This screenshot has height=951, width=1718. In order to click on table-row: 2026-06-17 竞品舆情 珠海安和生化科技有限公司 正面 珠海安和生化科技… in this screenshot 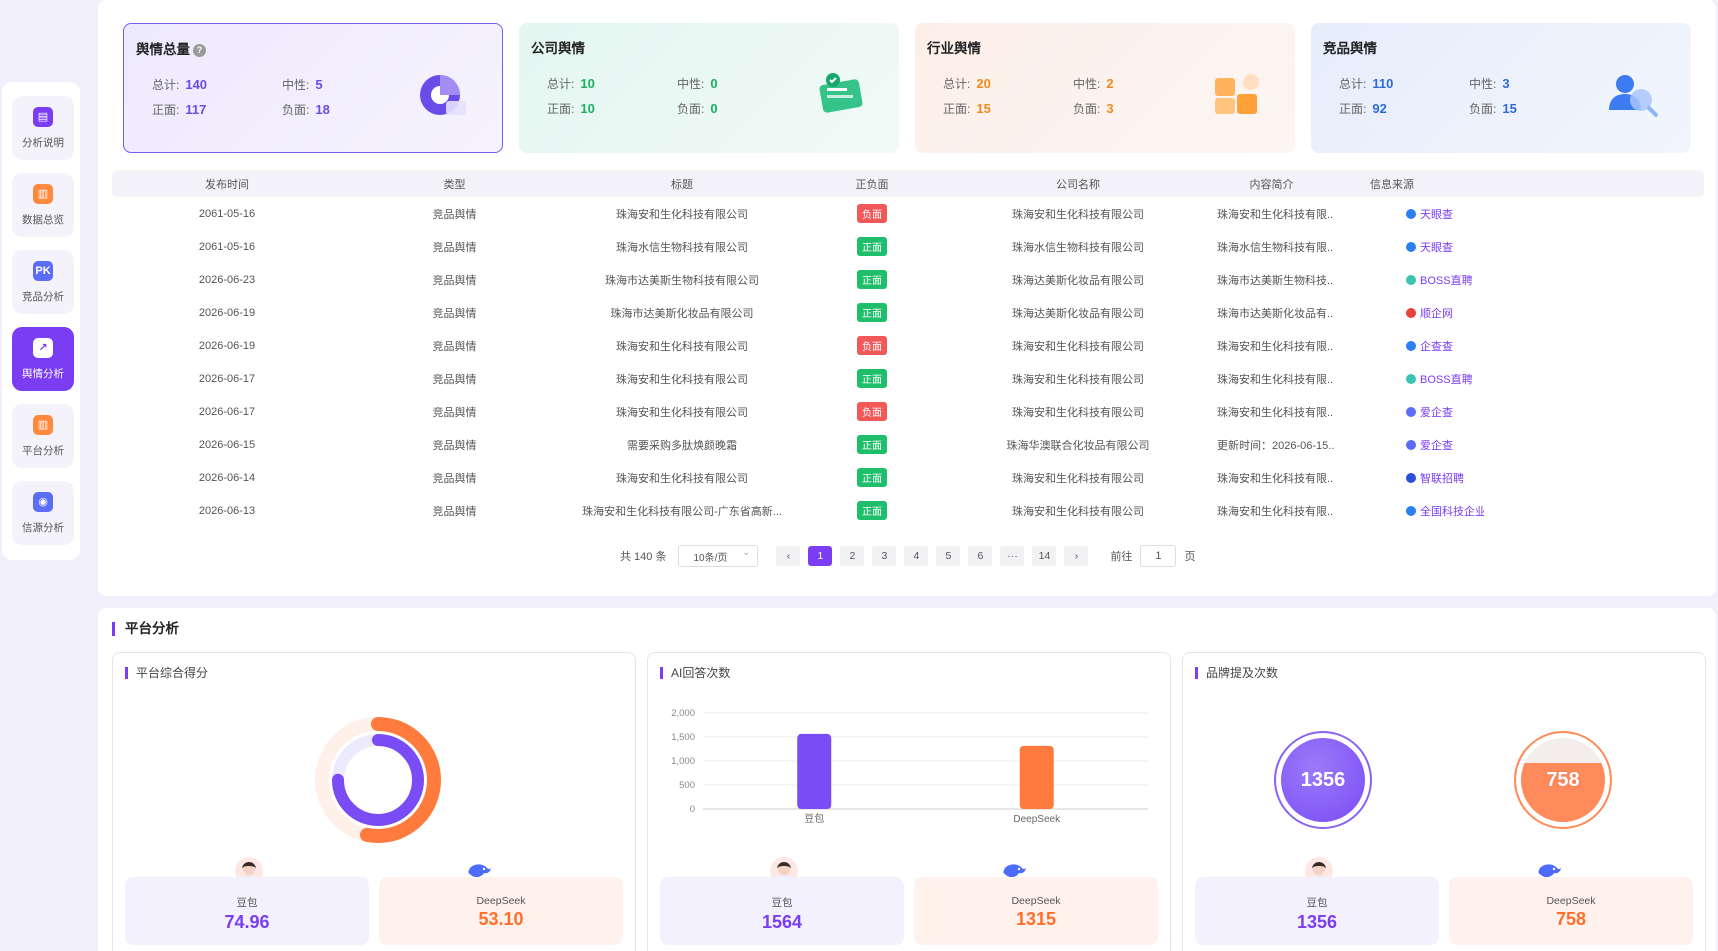, I will do `click(908, 378)`.